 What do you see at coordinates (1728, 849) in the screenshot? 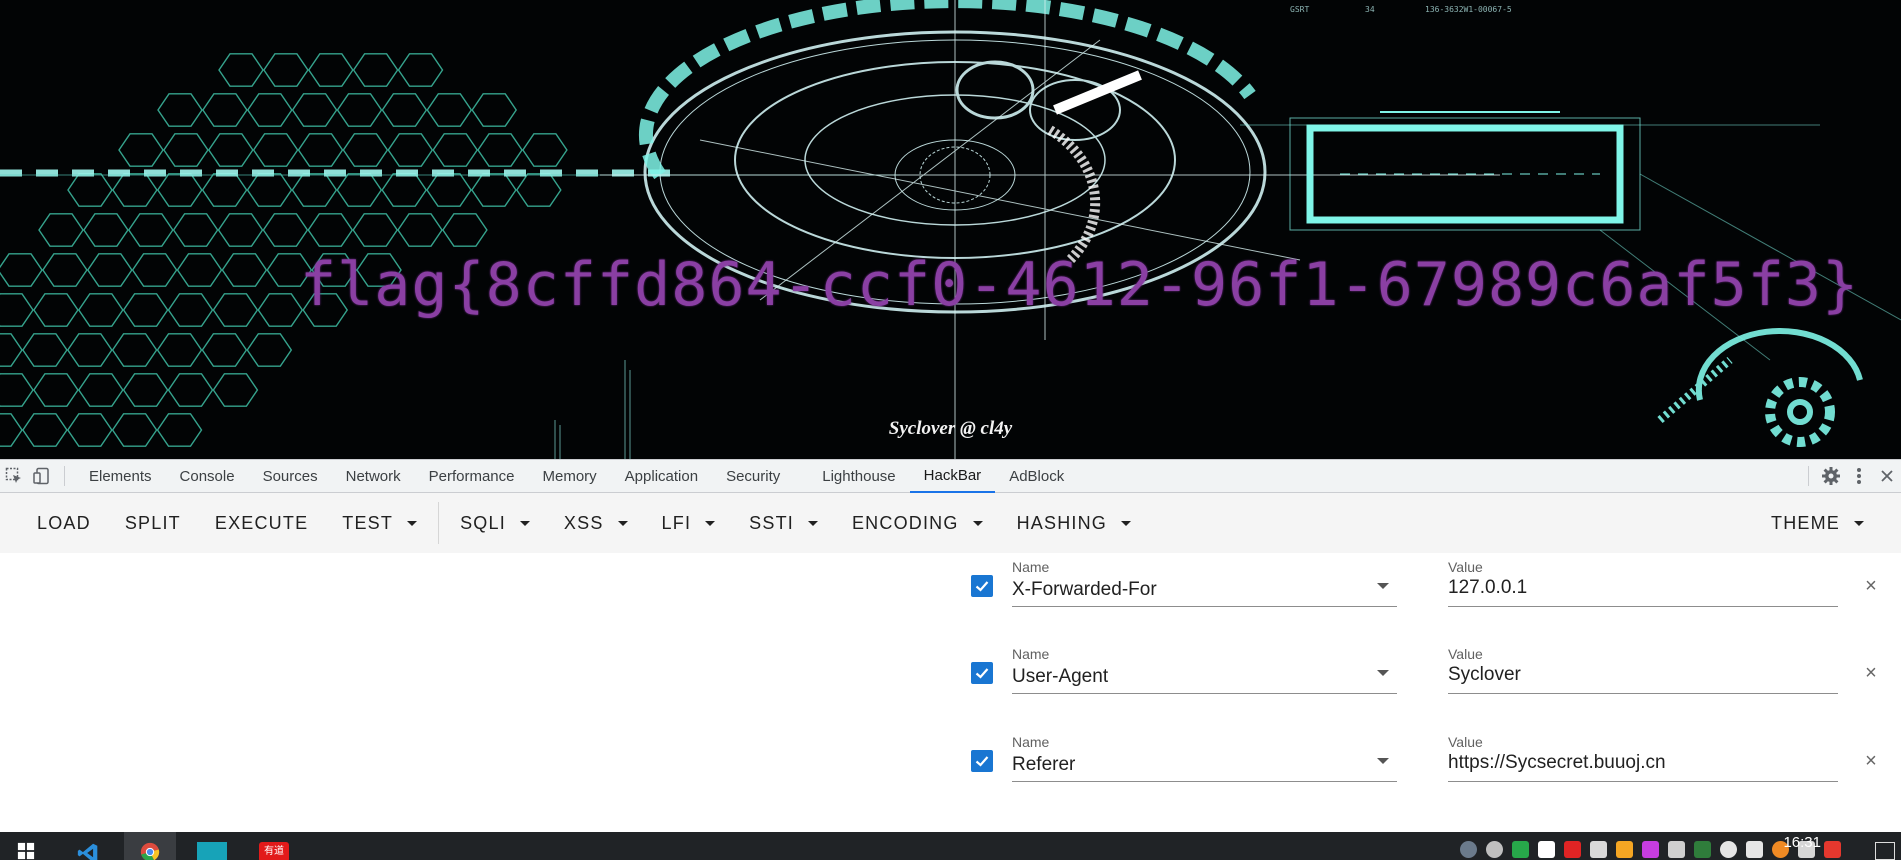
I see `wifi-icon` at bounding box center [1728, 849].